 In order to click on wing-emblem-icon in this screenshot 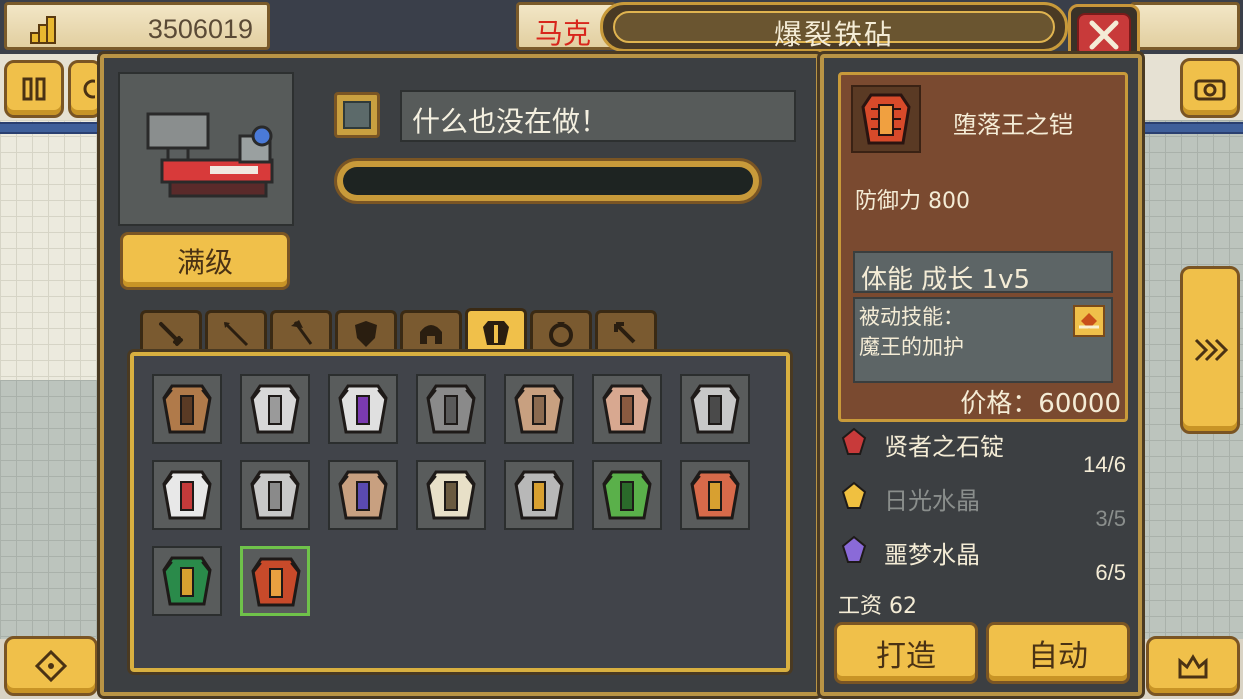, I will do `click(1089, 321)`.